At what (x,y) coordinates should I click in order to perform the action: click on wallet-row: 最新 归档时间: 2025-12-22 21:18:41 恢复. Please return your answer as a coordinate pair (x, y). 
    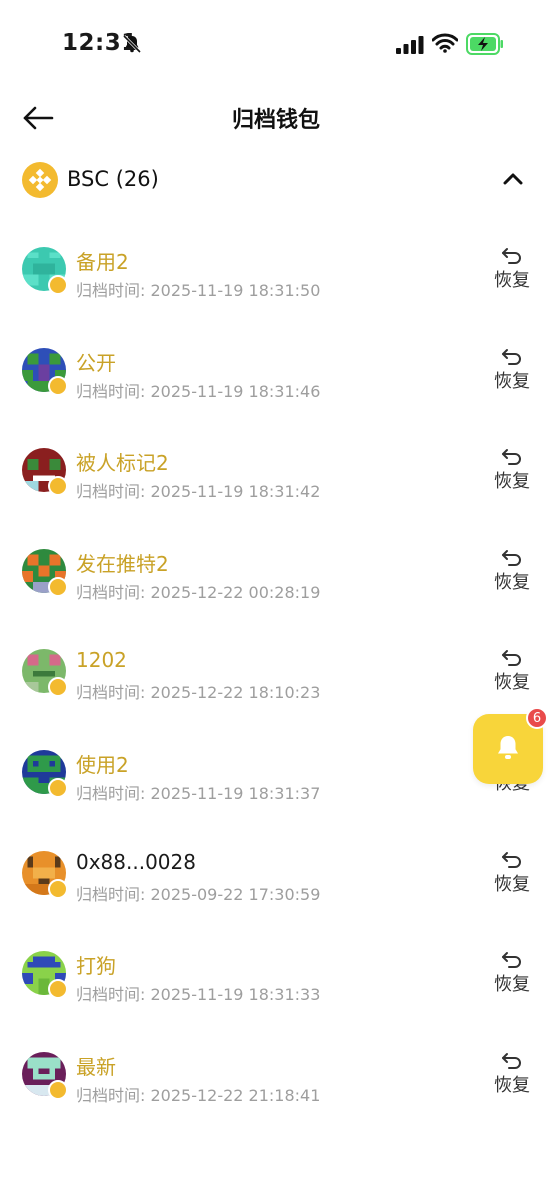
    Looking at the image, I should click on (276, 1075).